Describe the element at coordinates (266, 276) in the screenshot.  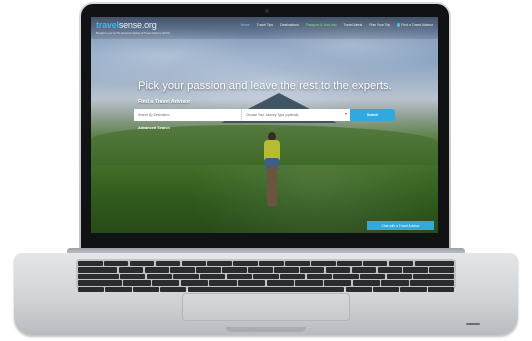
I see `keyboard` at that location.